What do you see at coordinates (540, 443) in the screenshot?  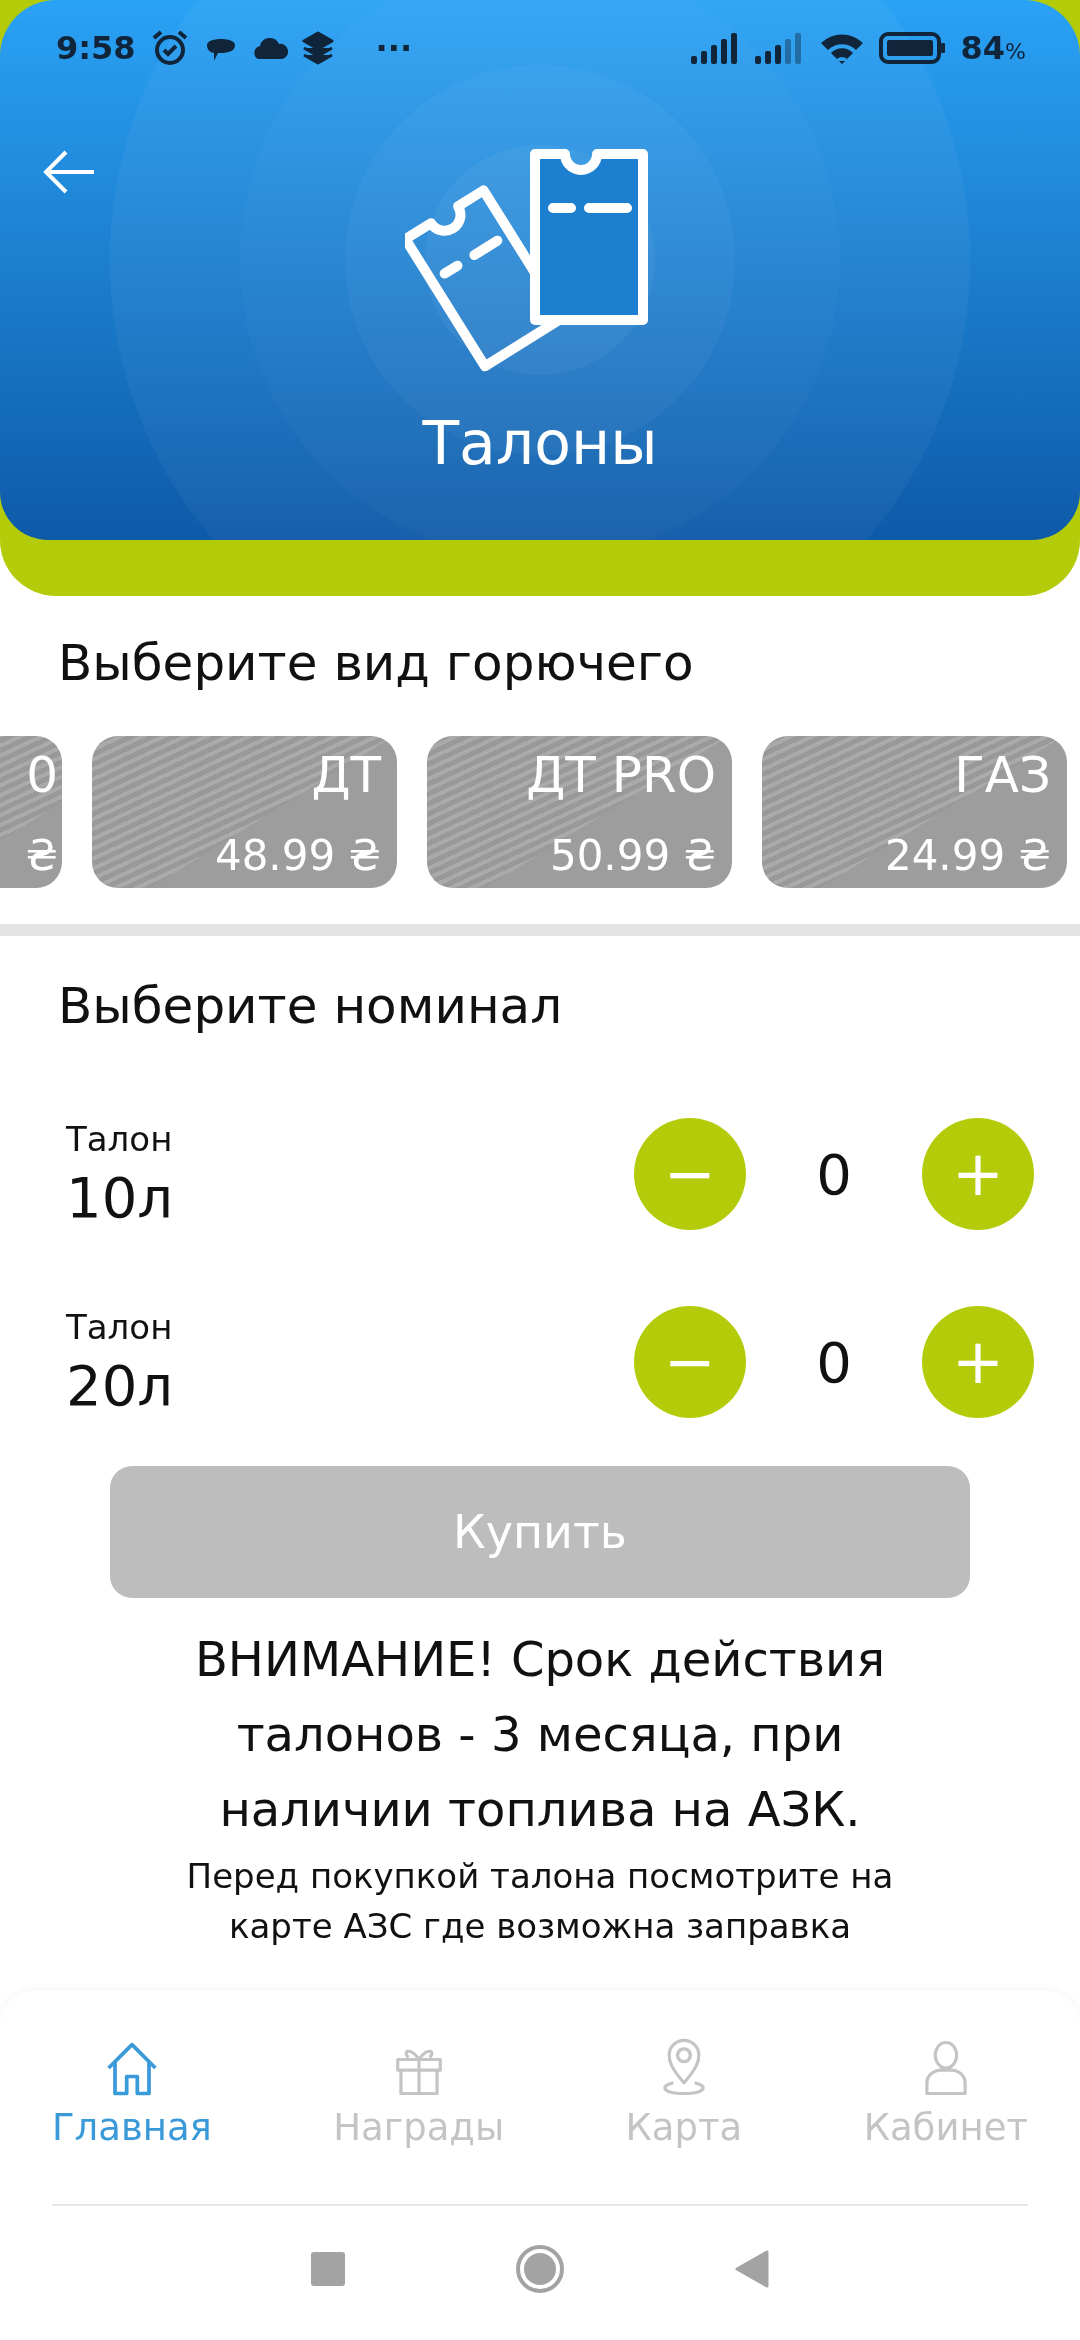 I see `page-title: Талоны` at bounding box center [540, 443].